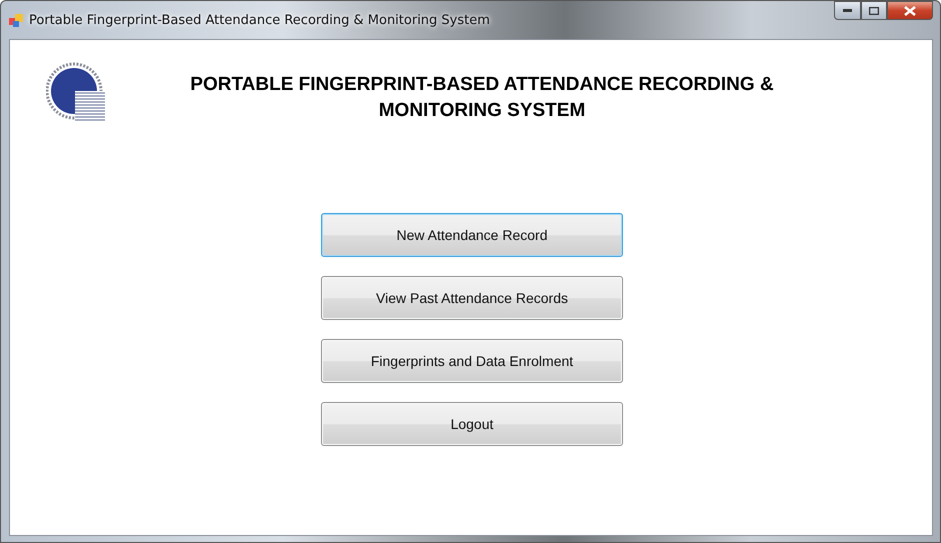 This screenshot has height=543, width=941. Describe the element at coordinates (259, 20) in the screenshot. I see `window-title: Portable Fingerprint-Based Attendance Recording & Monitoring System` at that location.